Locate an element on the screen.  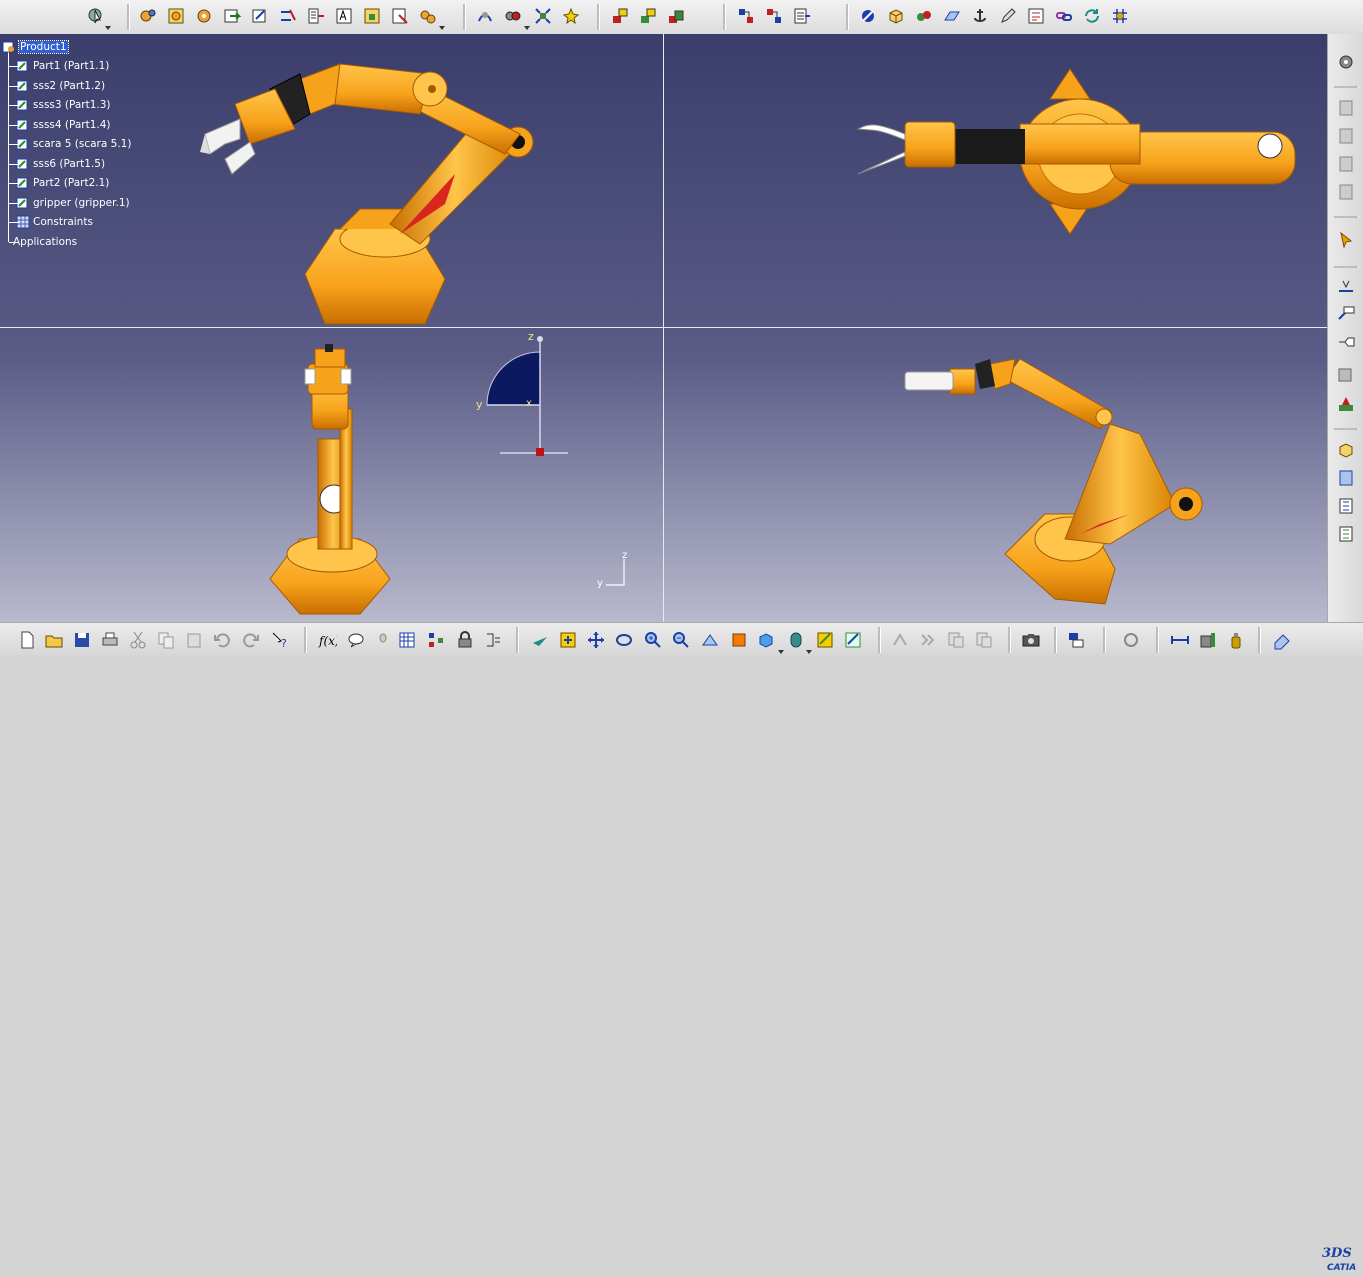
replace-component-icon is located at coordinates (288, 16).